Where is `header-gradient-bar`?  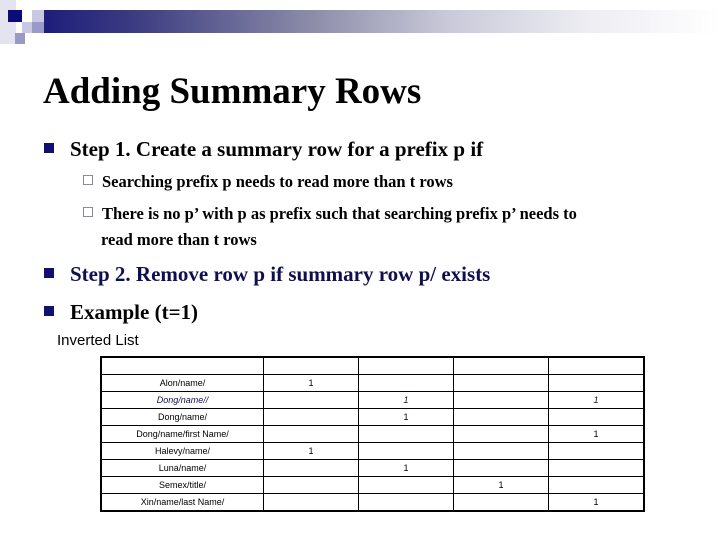 header-gradient-bar is located at coordinates (376, 21).